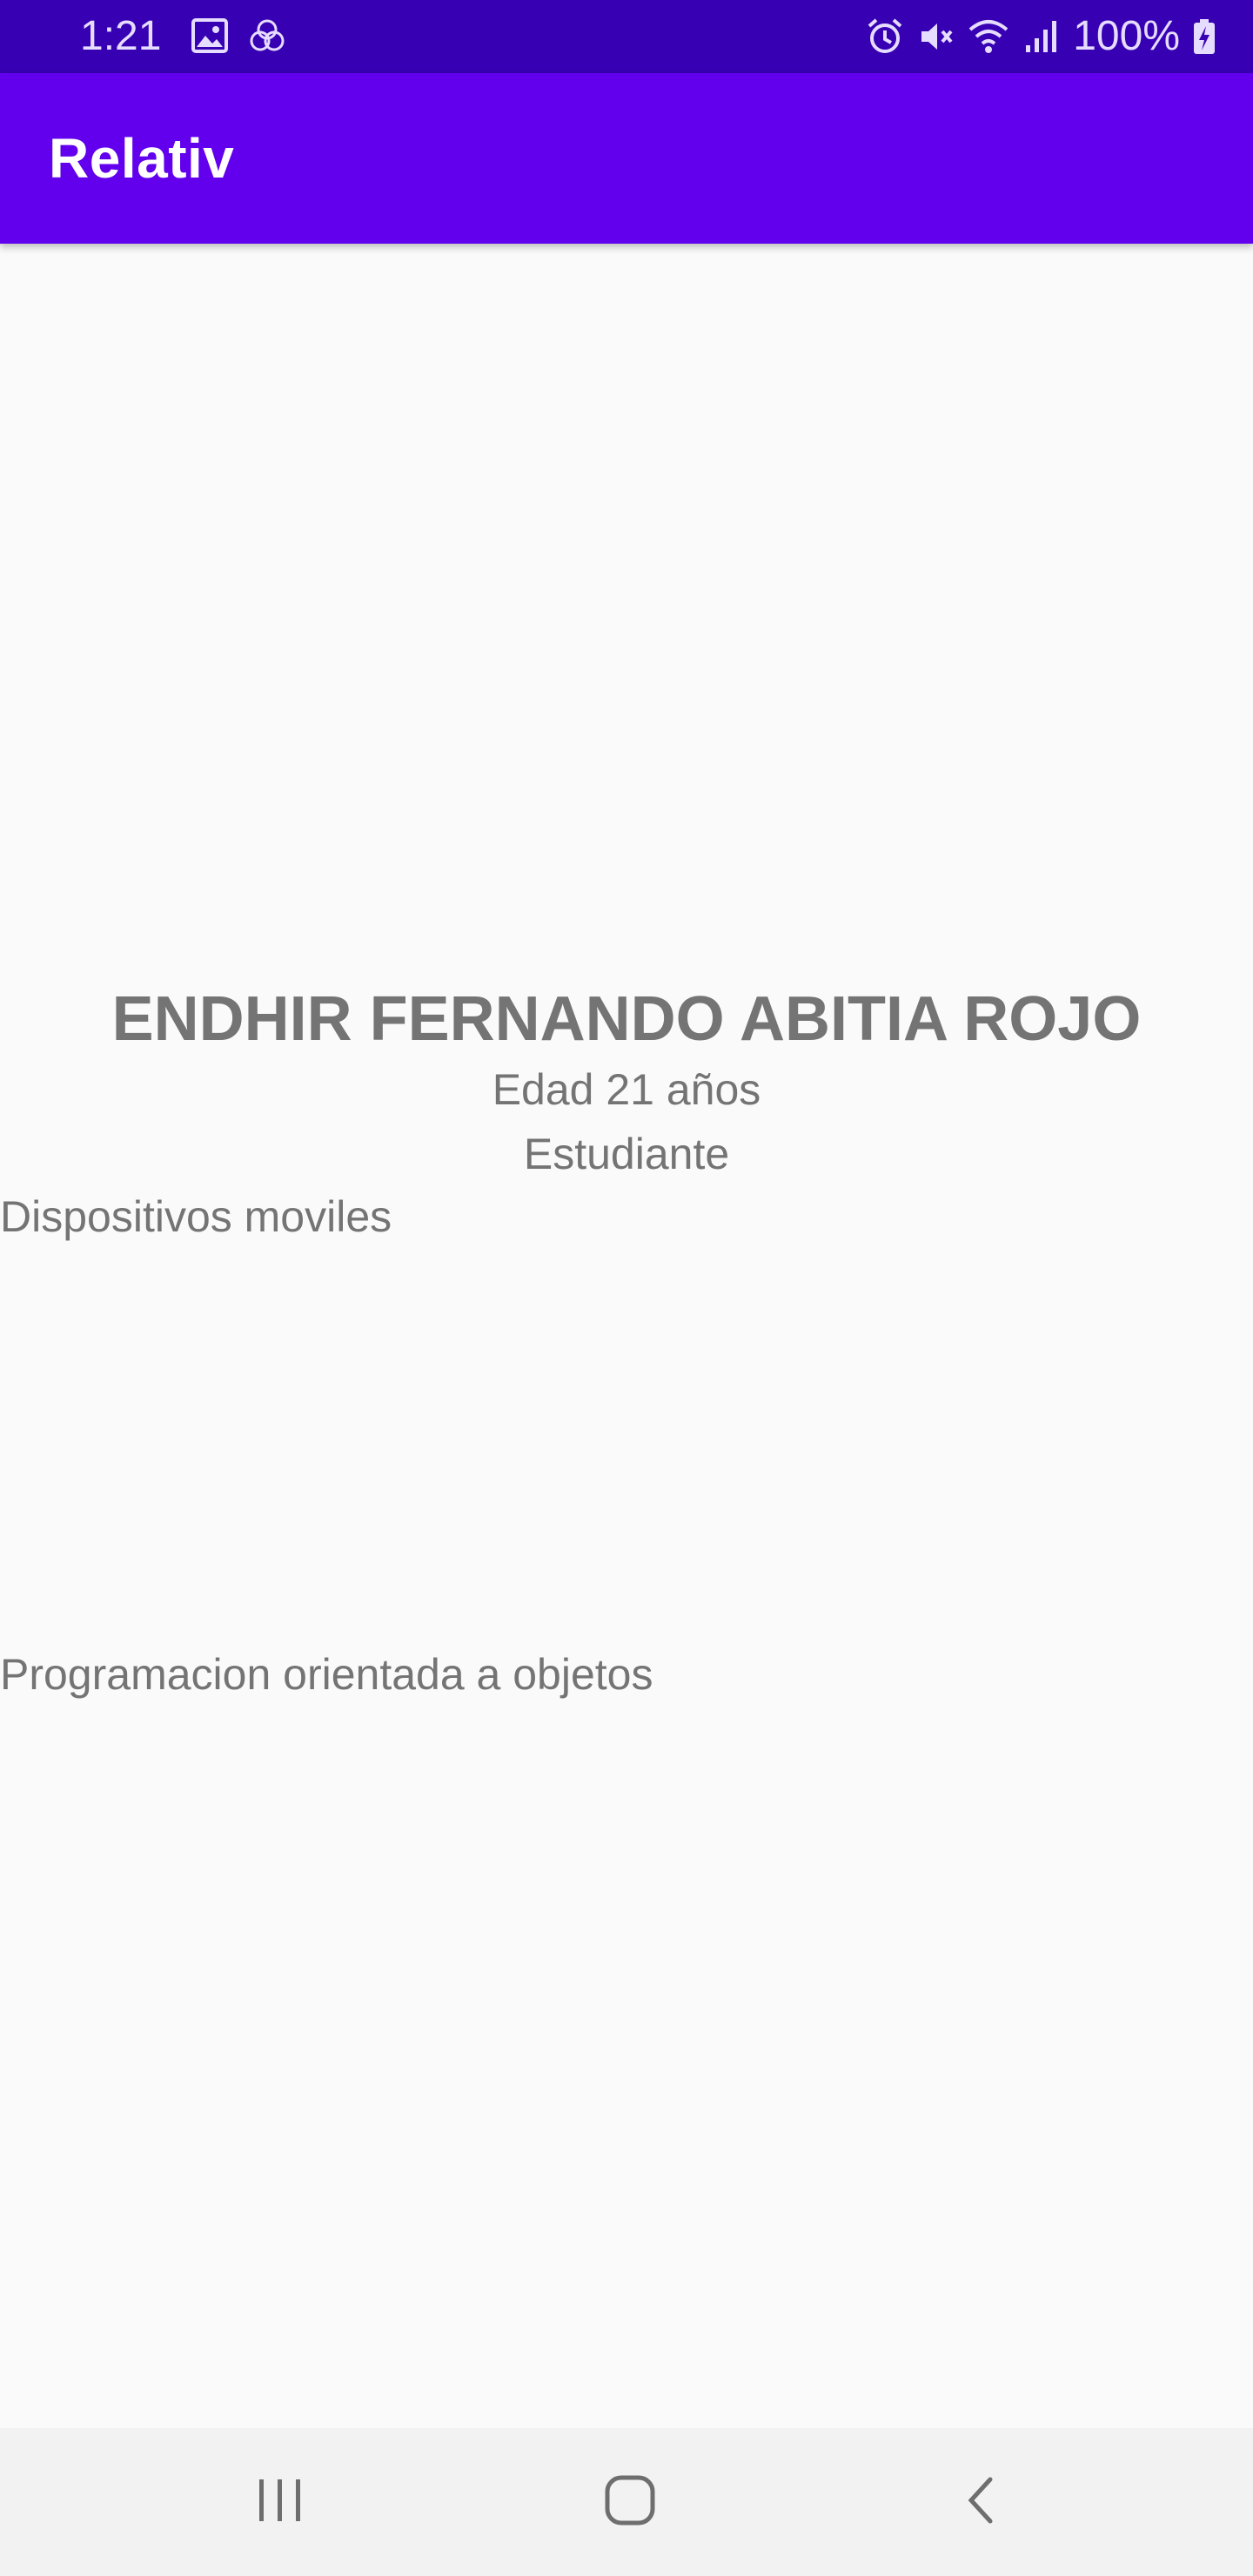 The height and width of the screenshot is (2576, 1253). I want to click on recents-icon, so click(280, 2502).